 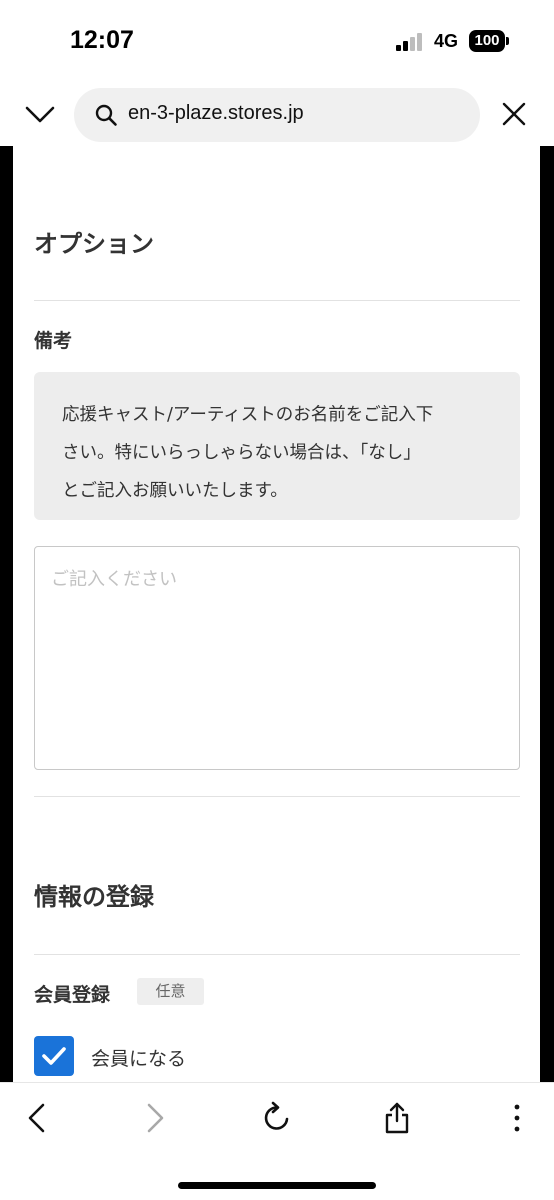 What do you see at coordinates (102, 40) in the screenshot?
I see `status-time: 12:07` at bounding box center [102, 40].